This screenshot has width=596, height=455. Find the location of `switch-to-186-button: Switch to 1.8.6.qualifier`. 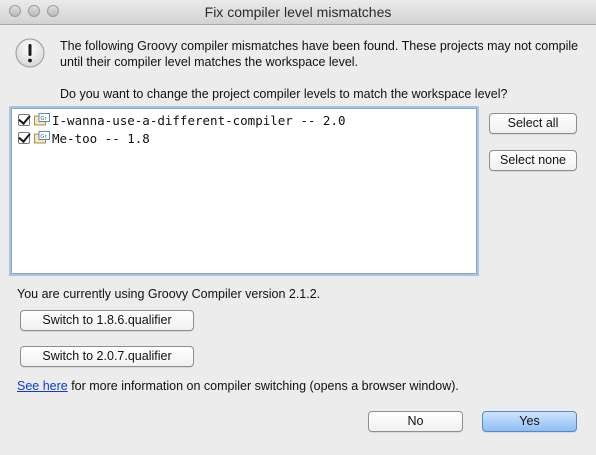

switch-to-186-button: Switch to 1.8.6.qualifier is located at coordinates (107, 320).